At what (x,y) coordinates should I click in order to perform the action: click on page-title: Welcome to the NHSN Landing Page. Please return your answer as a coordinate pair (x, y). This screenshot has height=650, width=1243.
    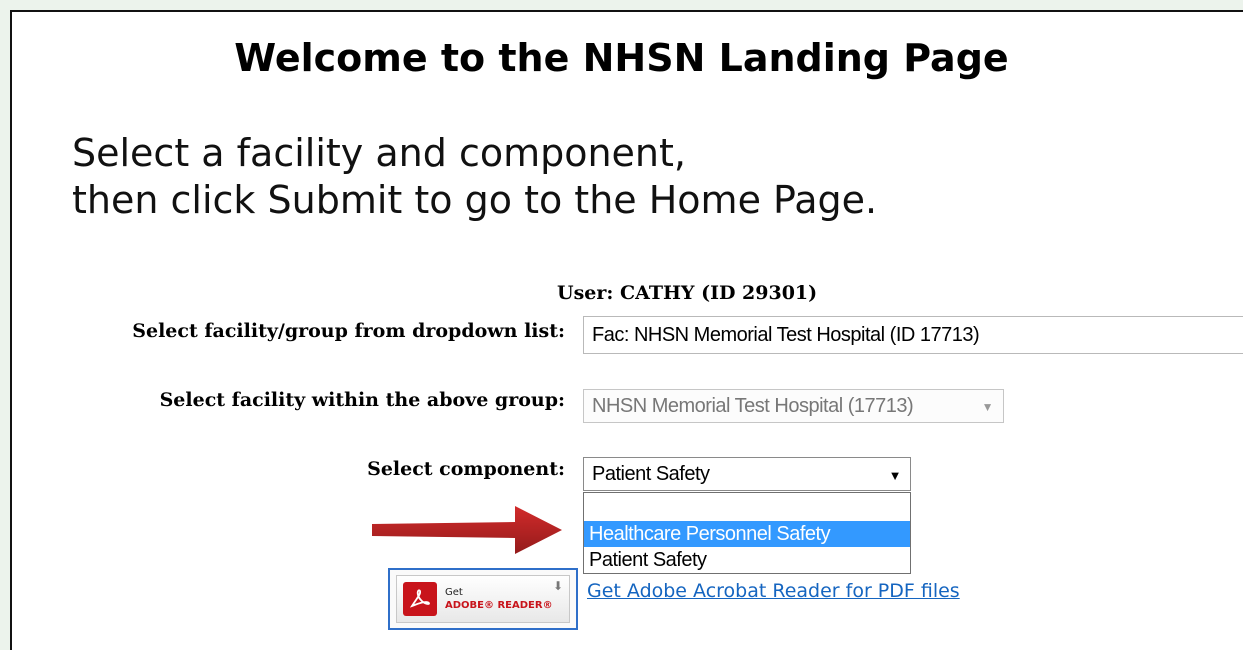
    Looking at the image, I should click on (621, 58).